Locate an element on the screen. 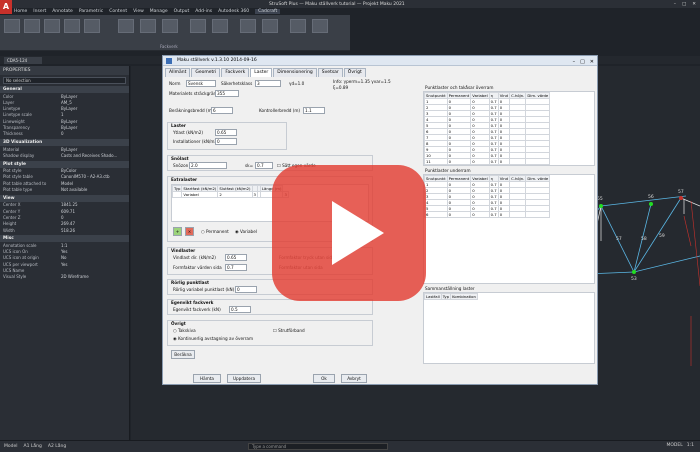 The image size is (700, 452). column-header: Slutfast (kN/m2) is located at coordinates (235, 188).